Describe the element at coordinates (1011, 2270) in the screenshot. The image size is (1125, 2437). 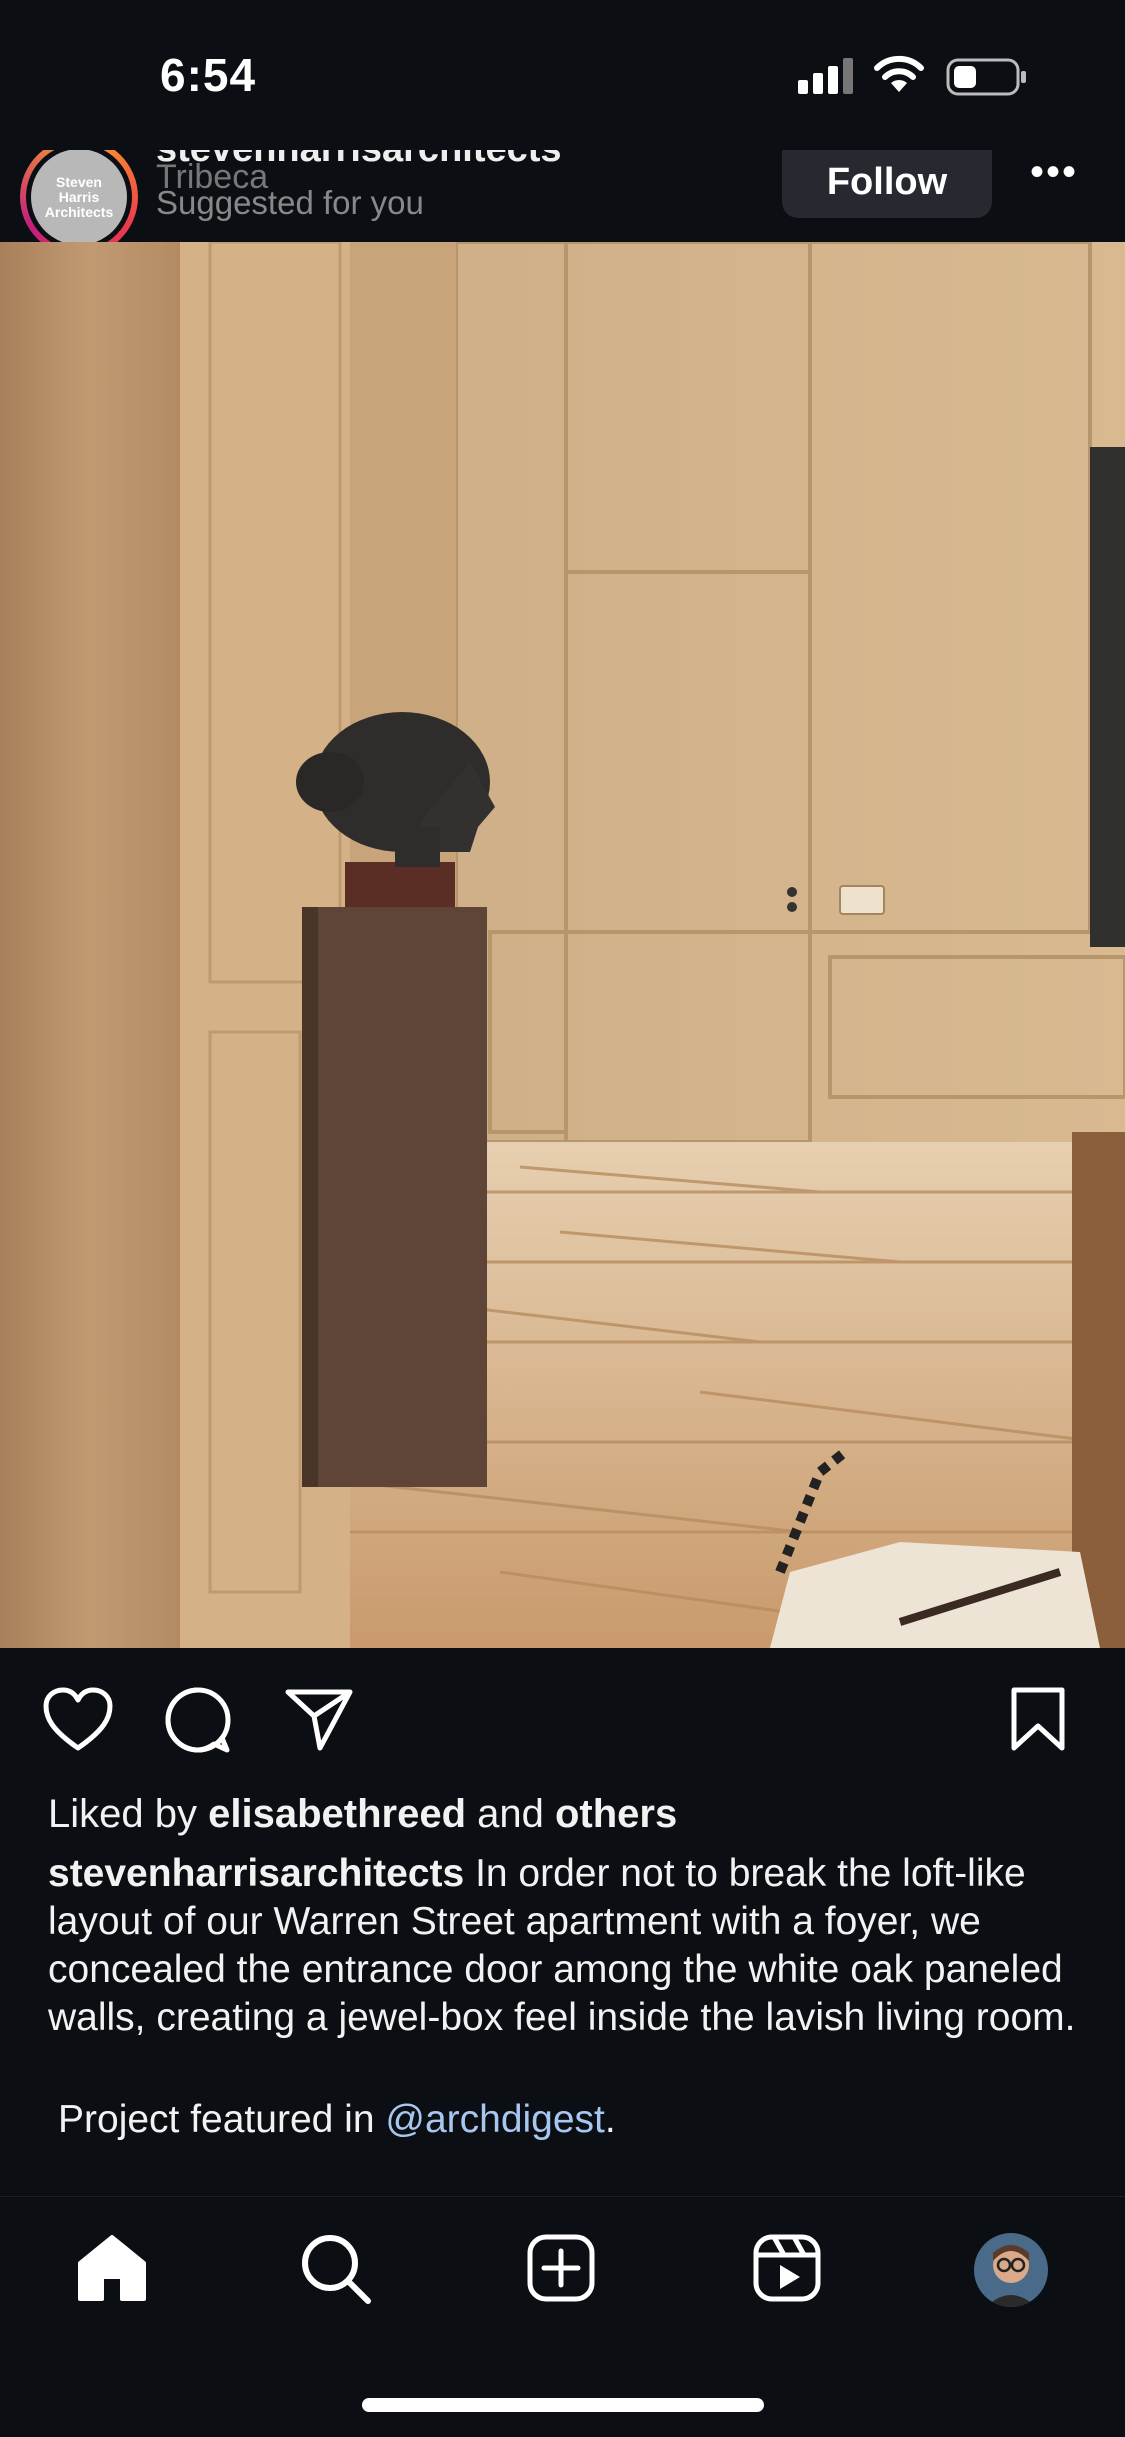
I see `profile-avatar` at that location.